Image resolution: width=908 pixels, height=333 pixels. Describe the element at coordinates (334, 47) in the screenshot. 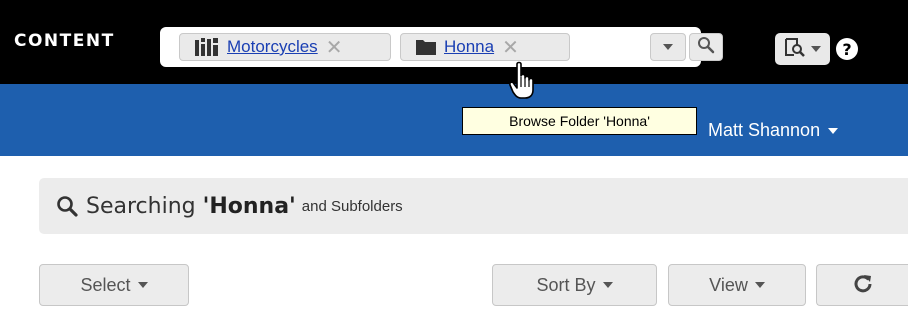

I see `remove-chip-motorcycles-icon: ✕` at that location.